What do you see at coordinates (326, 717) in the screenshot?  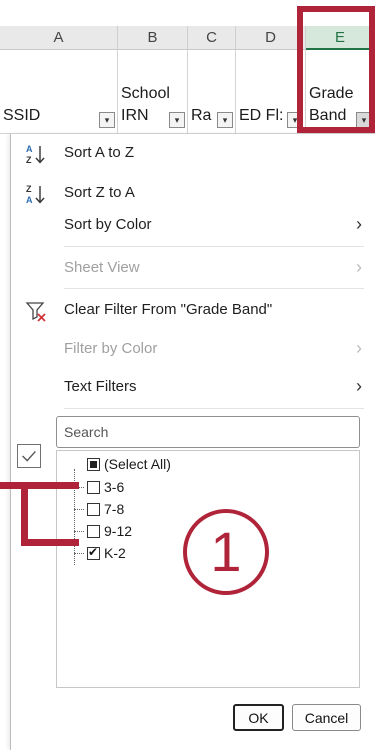 I see `cancel-button: Cancel` at bounding box center [326, 717].